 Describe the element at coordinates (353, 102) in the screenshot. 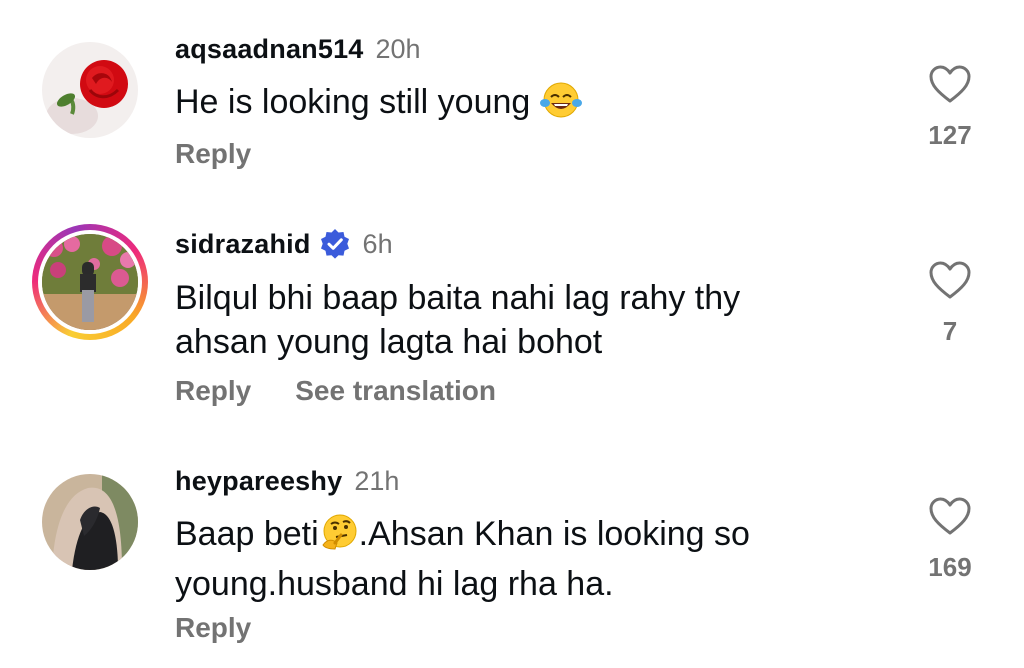

I see `comment-text-line: He is looking still young` at that location.